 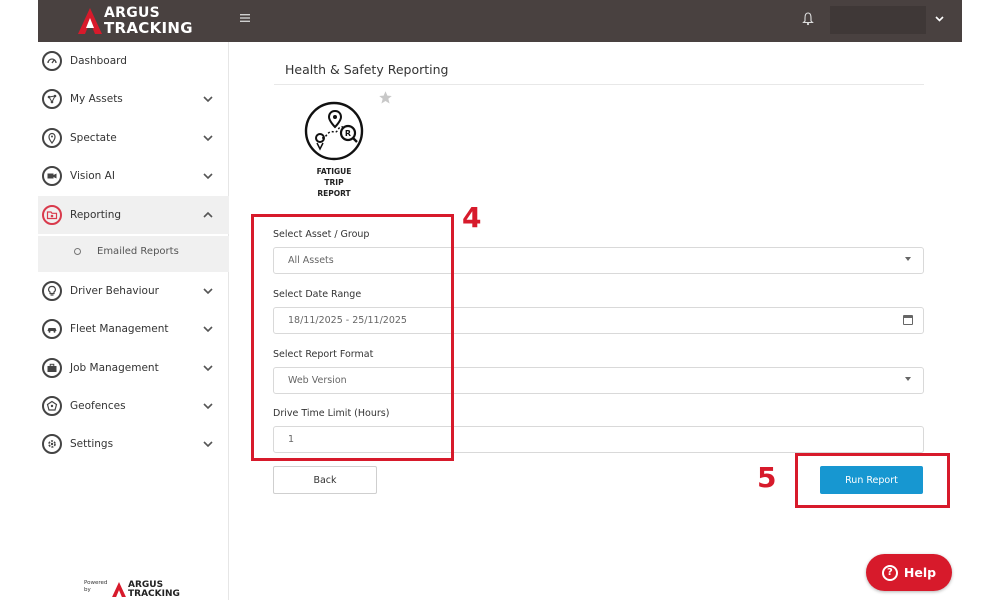 I want to click on calendar-icon, so click(x=908, y=320).